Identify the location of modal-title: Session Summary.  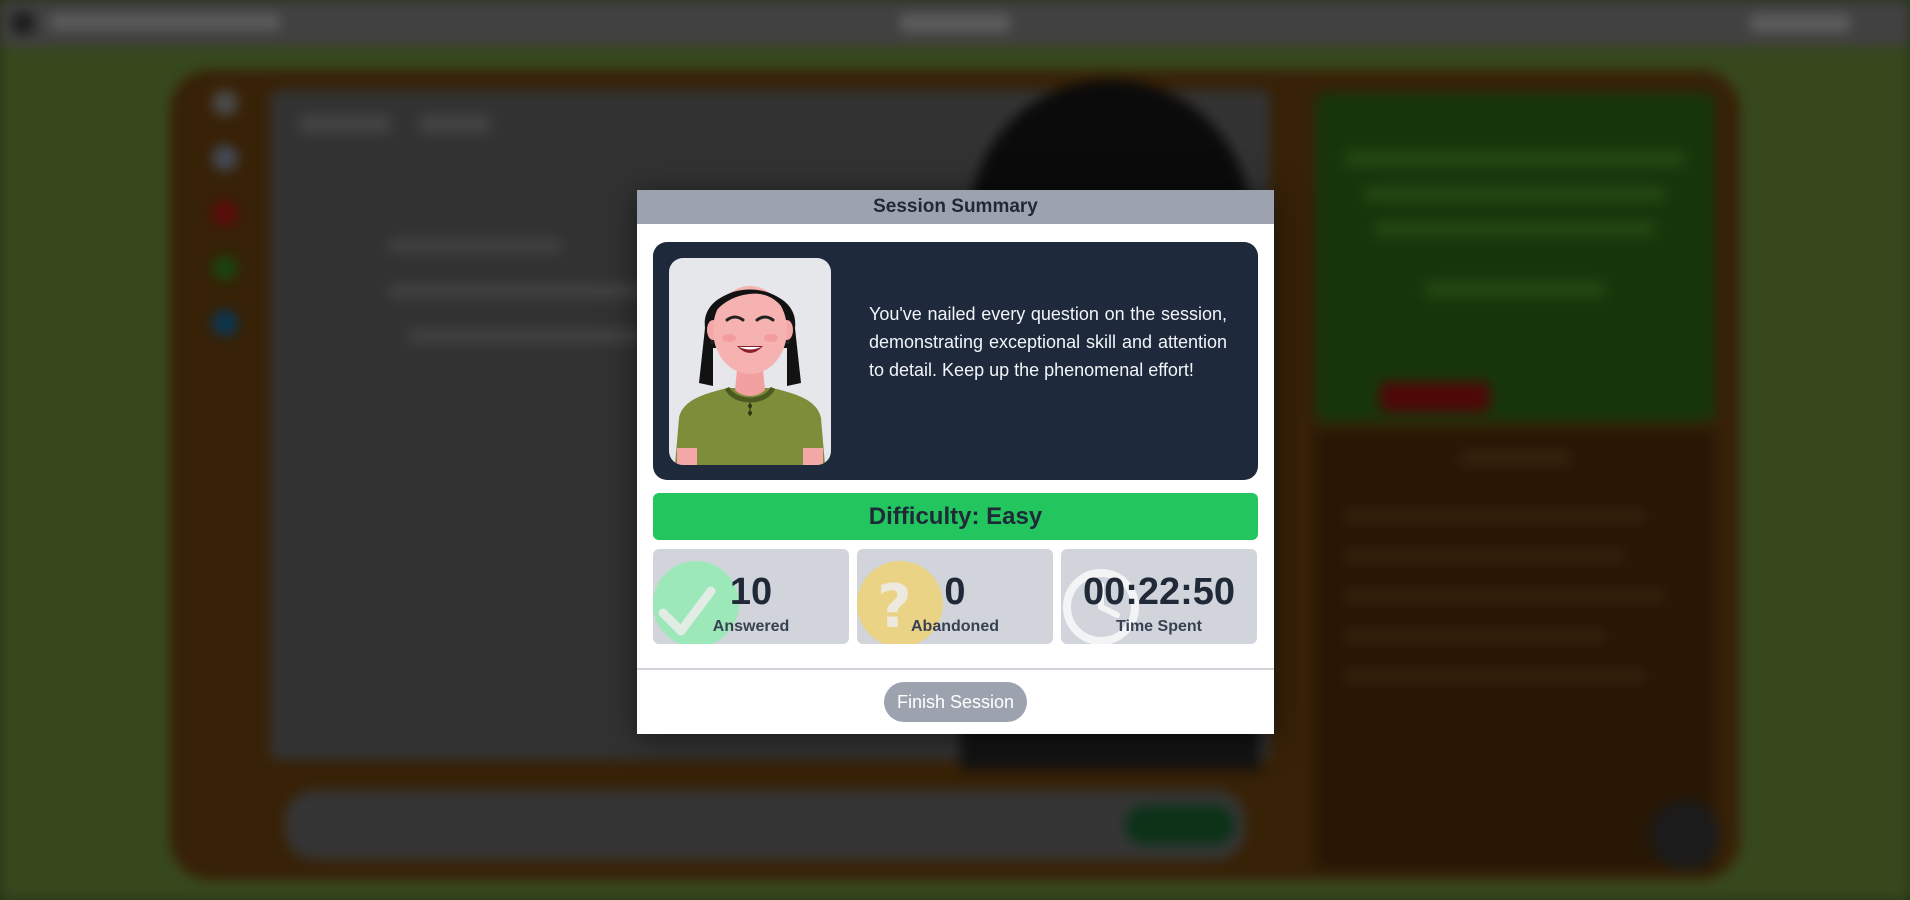
(955, 206).